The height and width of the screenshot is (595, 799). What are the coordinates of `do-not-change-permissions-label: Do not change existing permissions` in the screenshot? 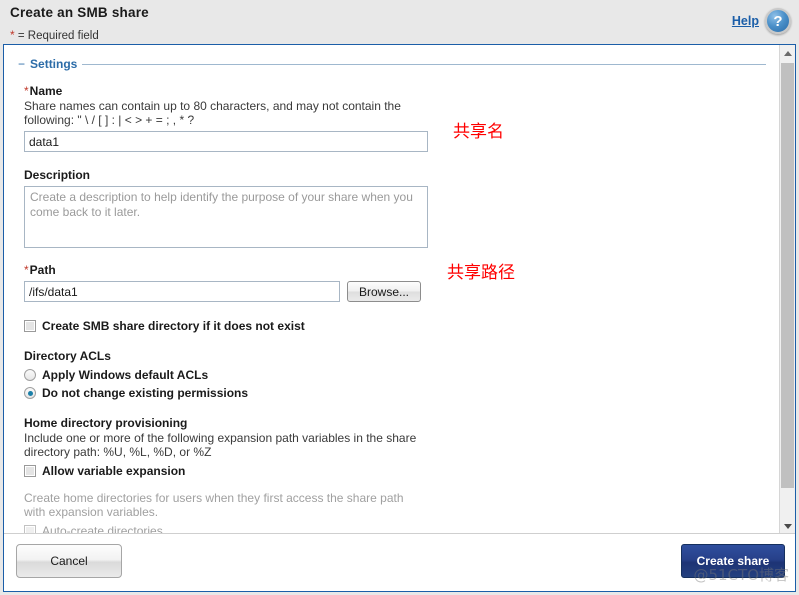 It's located at (145, 393).